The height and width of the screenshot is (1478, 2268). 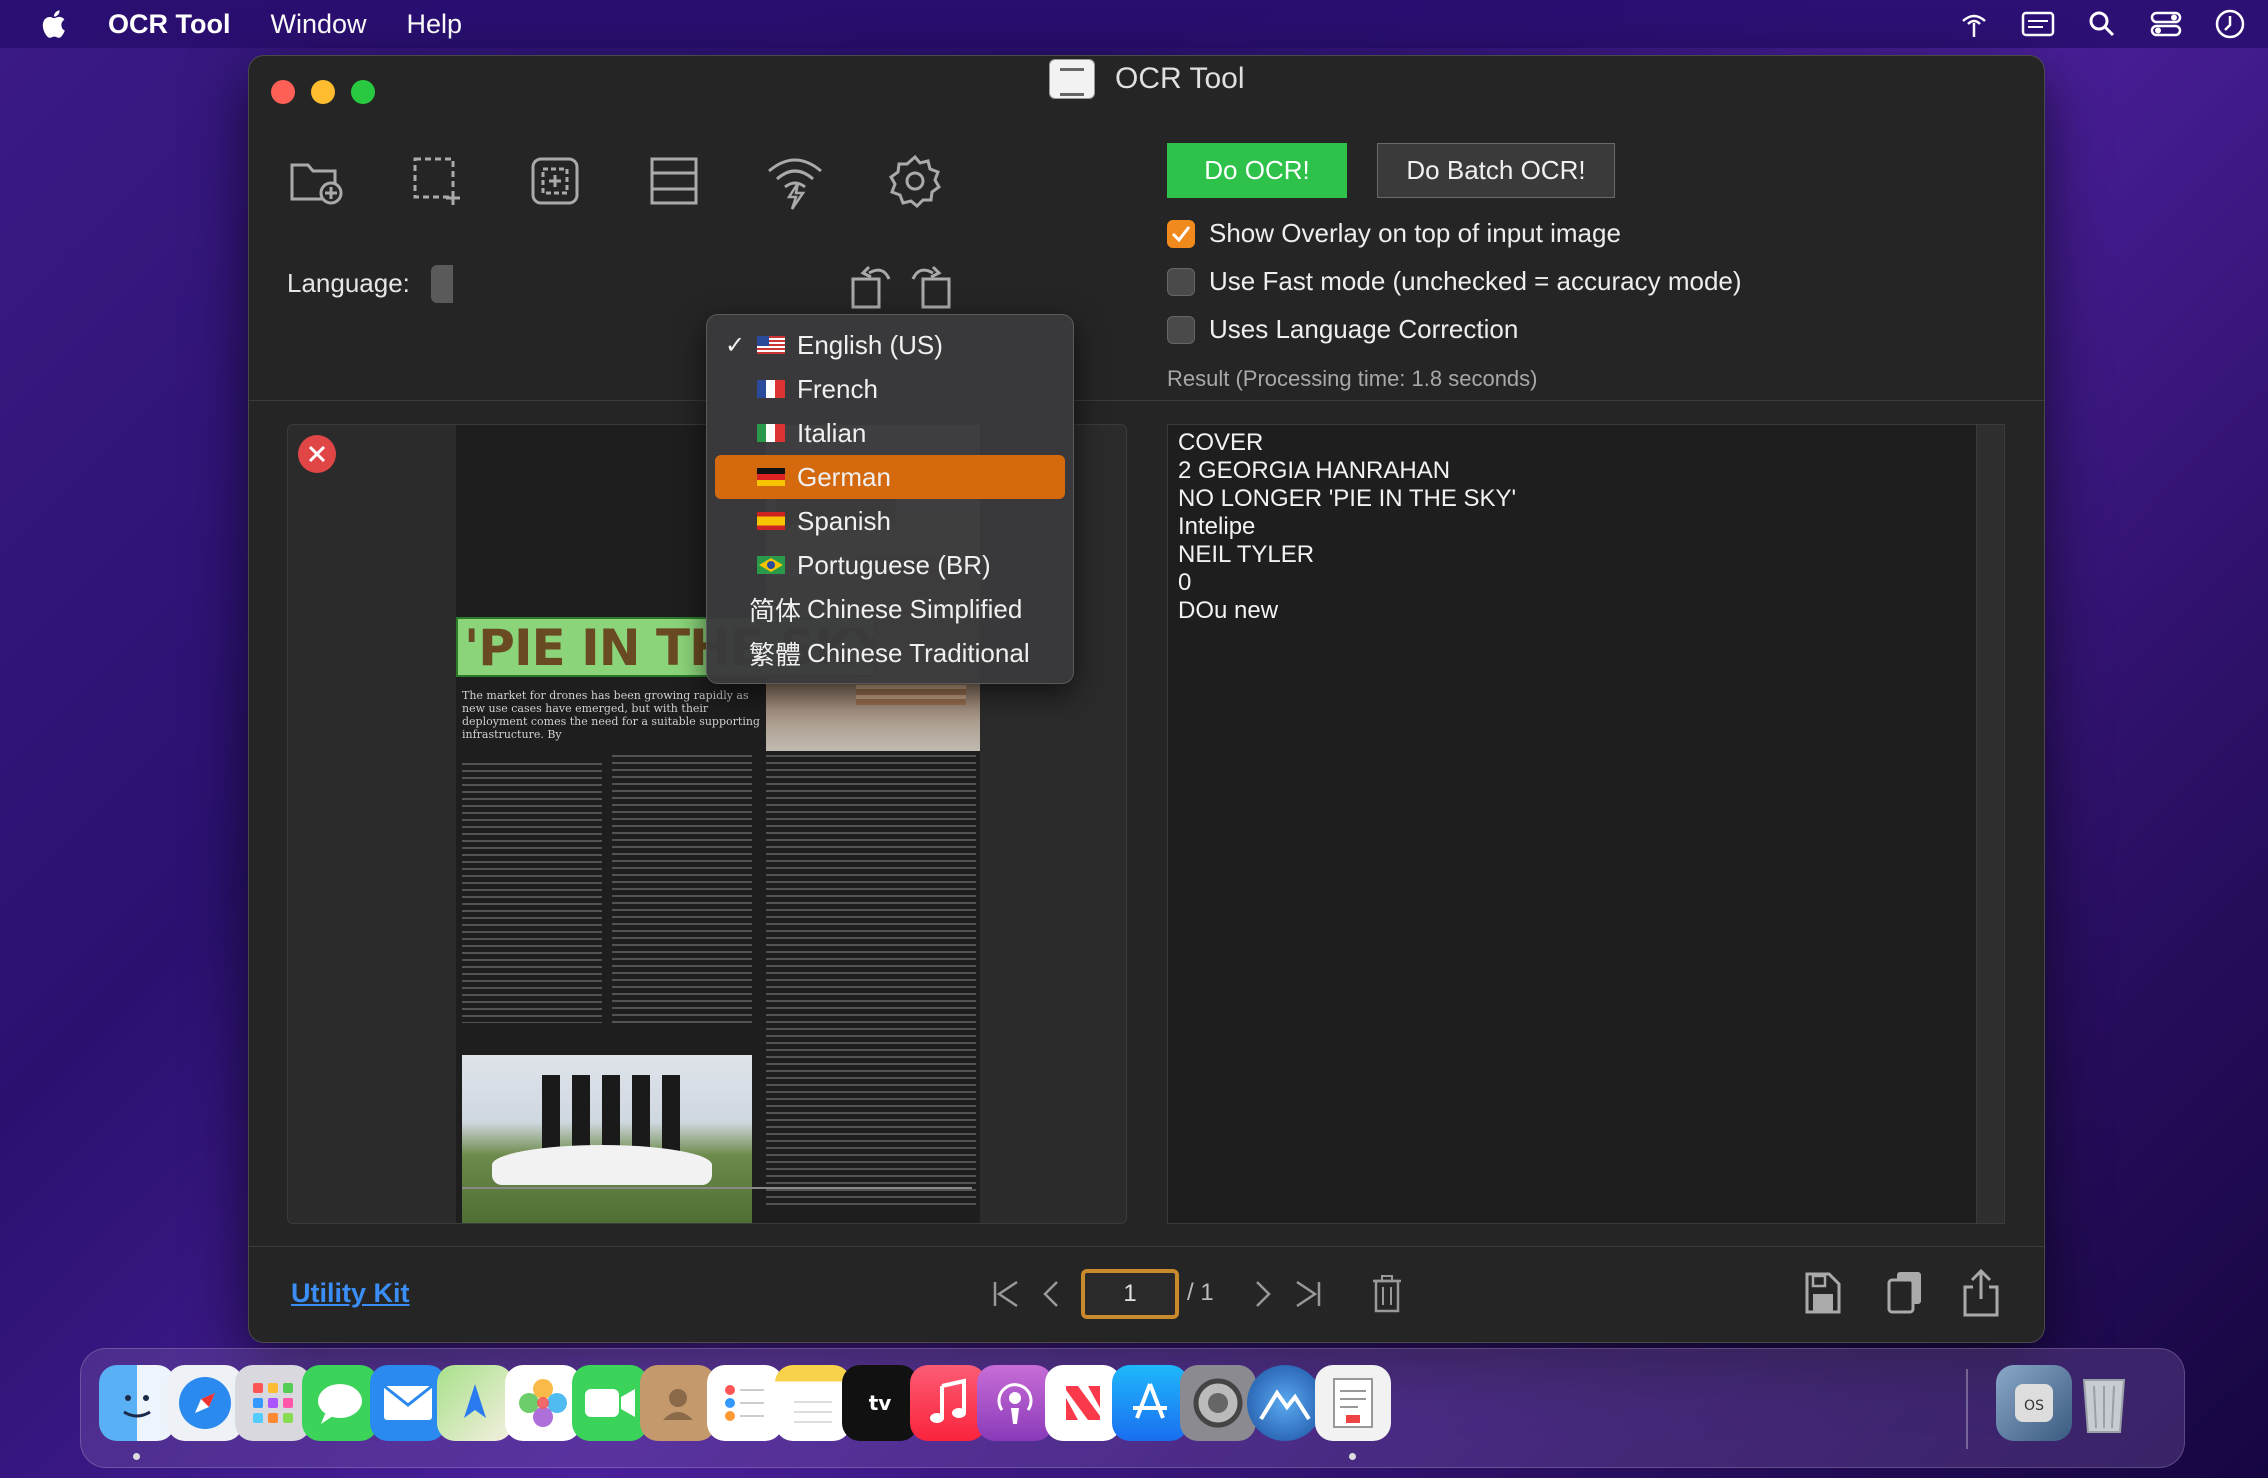 What do you see at coordinates (273, 1403) in the screenshot?
I see `launchpad-icon` at bounding box center [273, 1403].